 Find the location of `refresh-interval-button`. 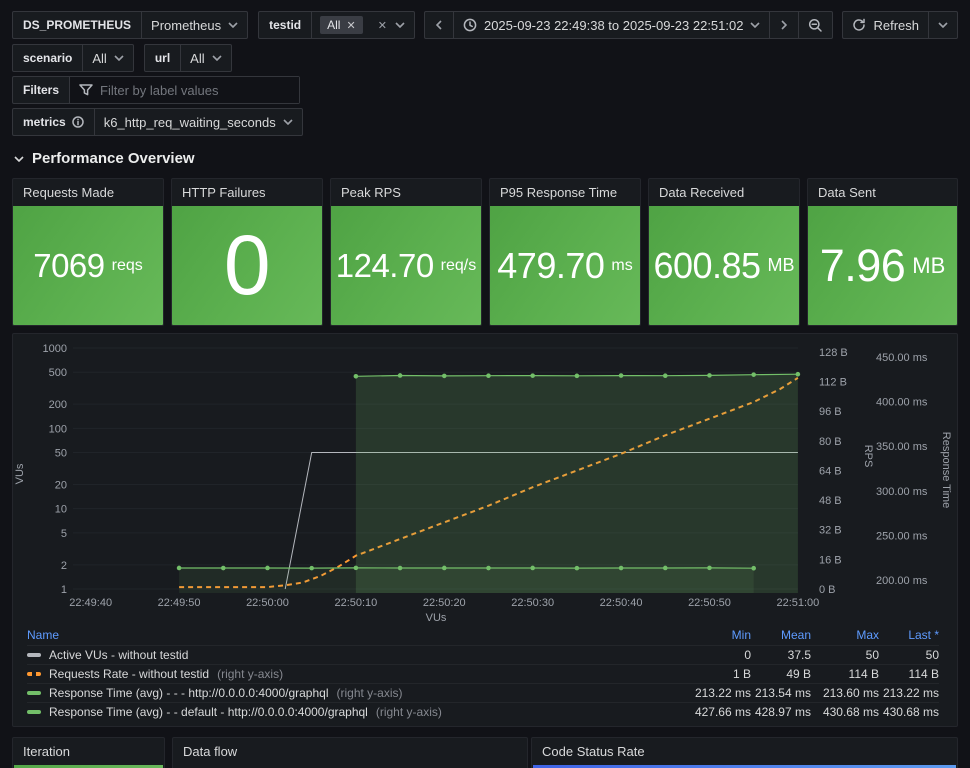

refresh-interval-button is located at coordinates (943, 25).